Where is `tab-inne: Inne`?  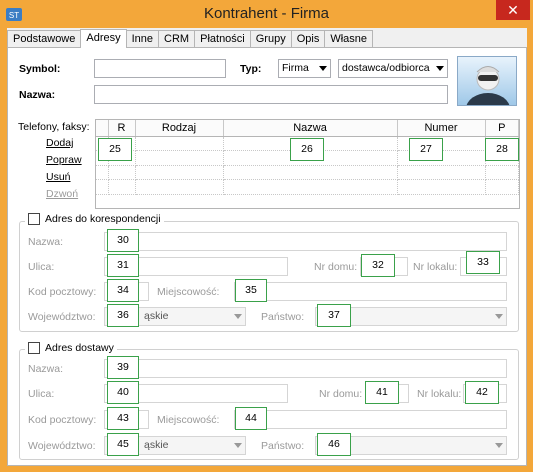 tab-inne: Inne is located at coordinates (142, 38).